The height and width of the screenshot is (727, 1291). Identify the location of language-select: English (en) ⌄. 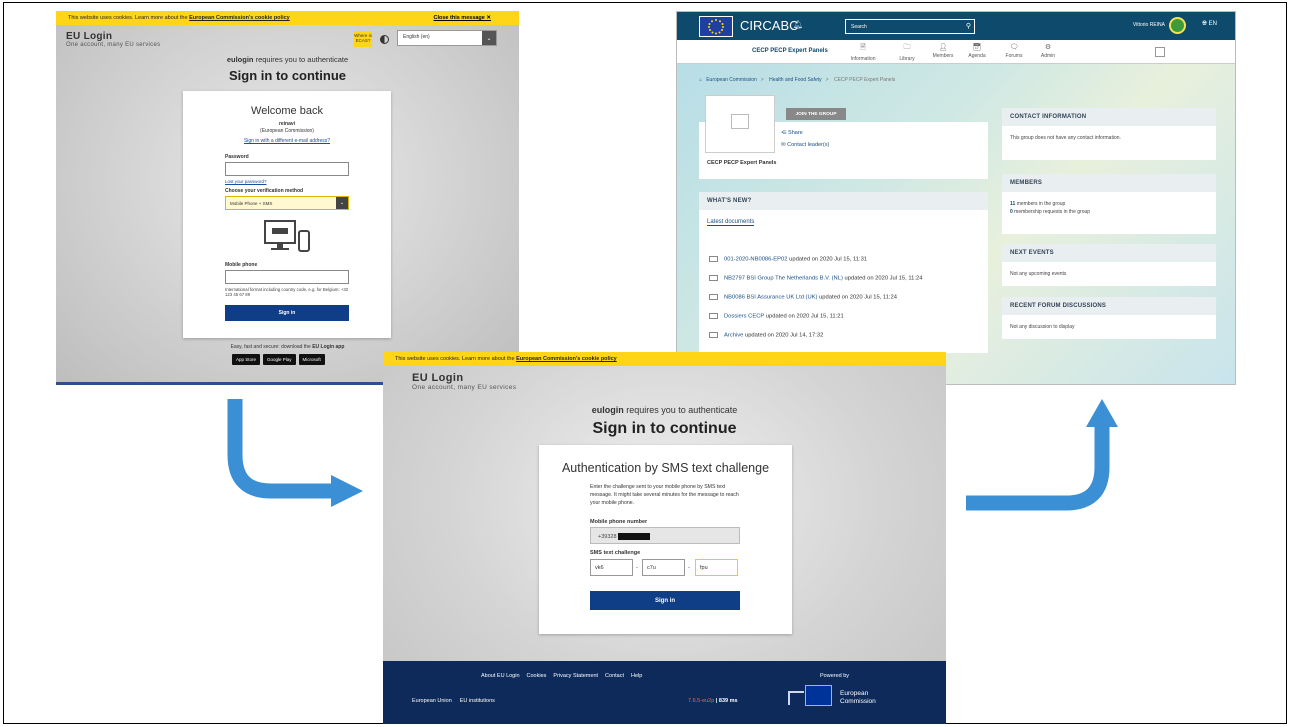
(447, 38).